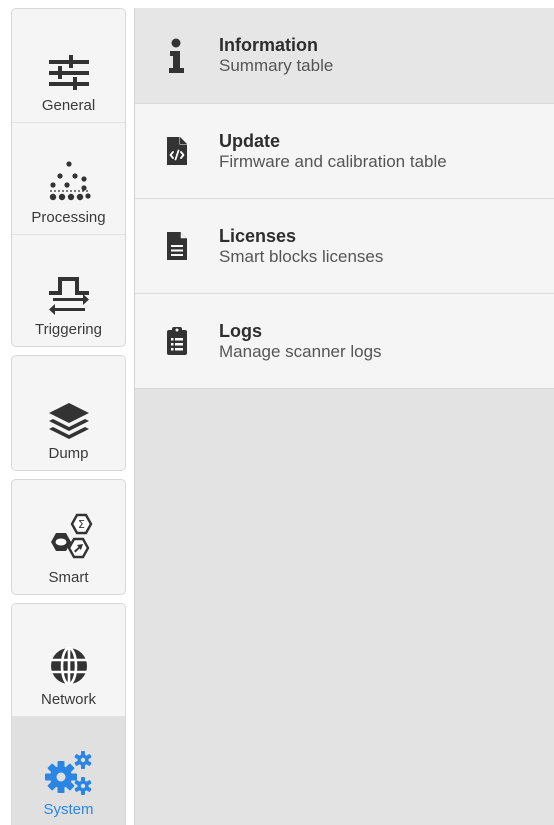  I want to click on list-item-title: Licenses, so click(258, 235).